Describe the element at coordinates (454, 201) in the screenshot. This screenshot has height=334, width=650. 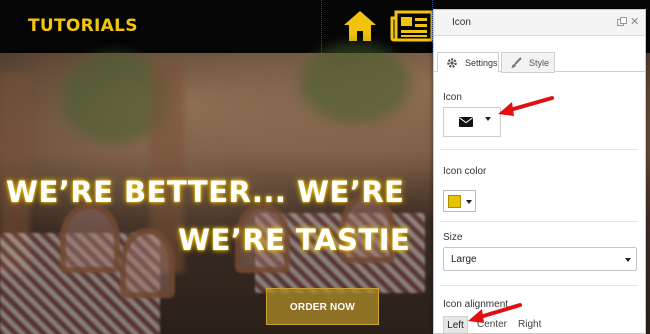
I see `color-swatch` at that location.